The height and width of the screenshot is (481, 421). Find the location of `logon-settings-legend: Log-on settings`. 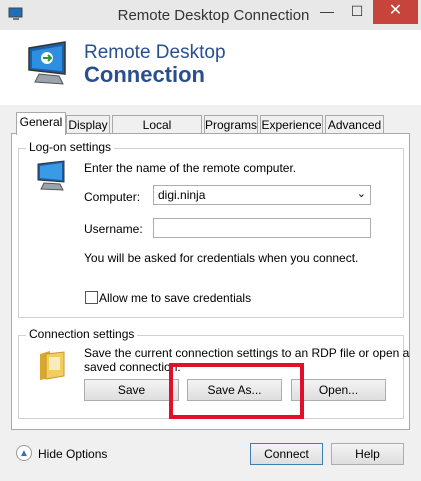

logon-settings-legend: Log-on settings is located at coordinates (70, 147).